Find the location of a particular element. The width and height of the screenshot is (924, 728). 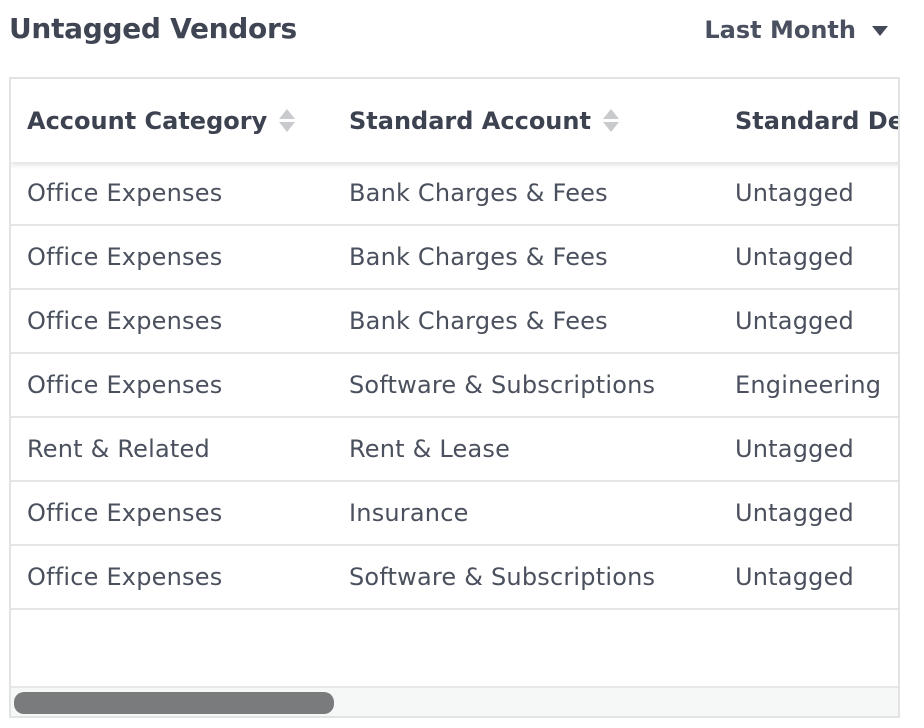

page-title: Untagged Vendors is located at coordinates (153, 28).